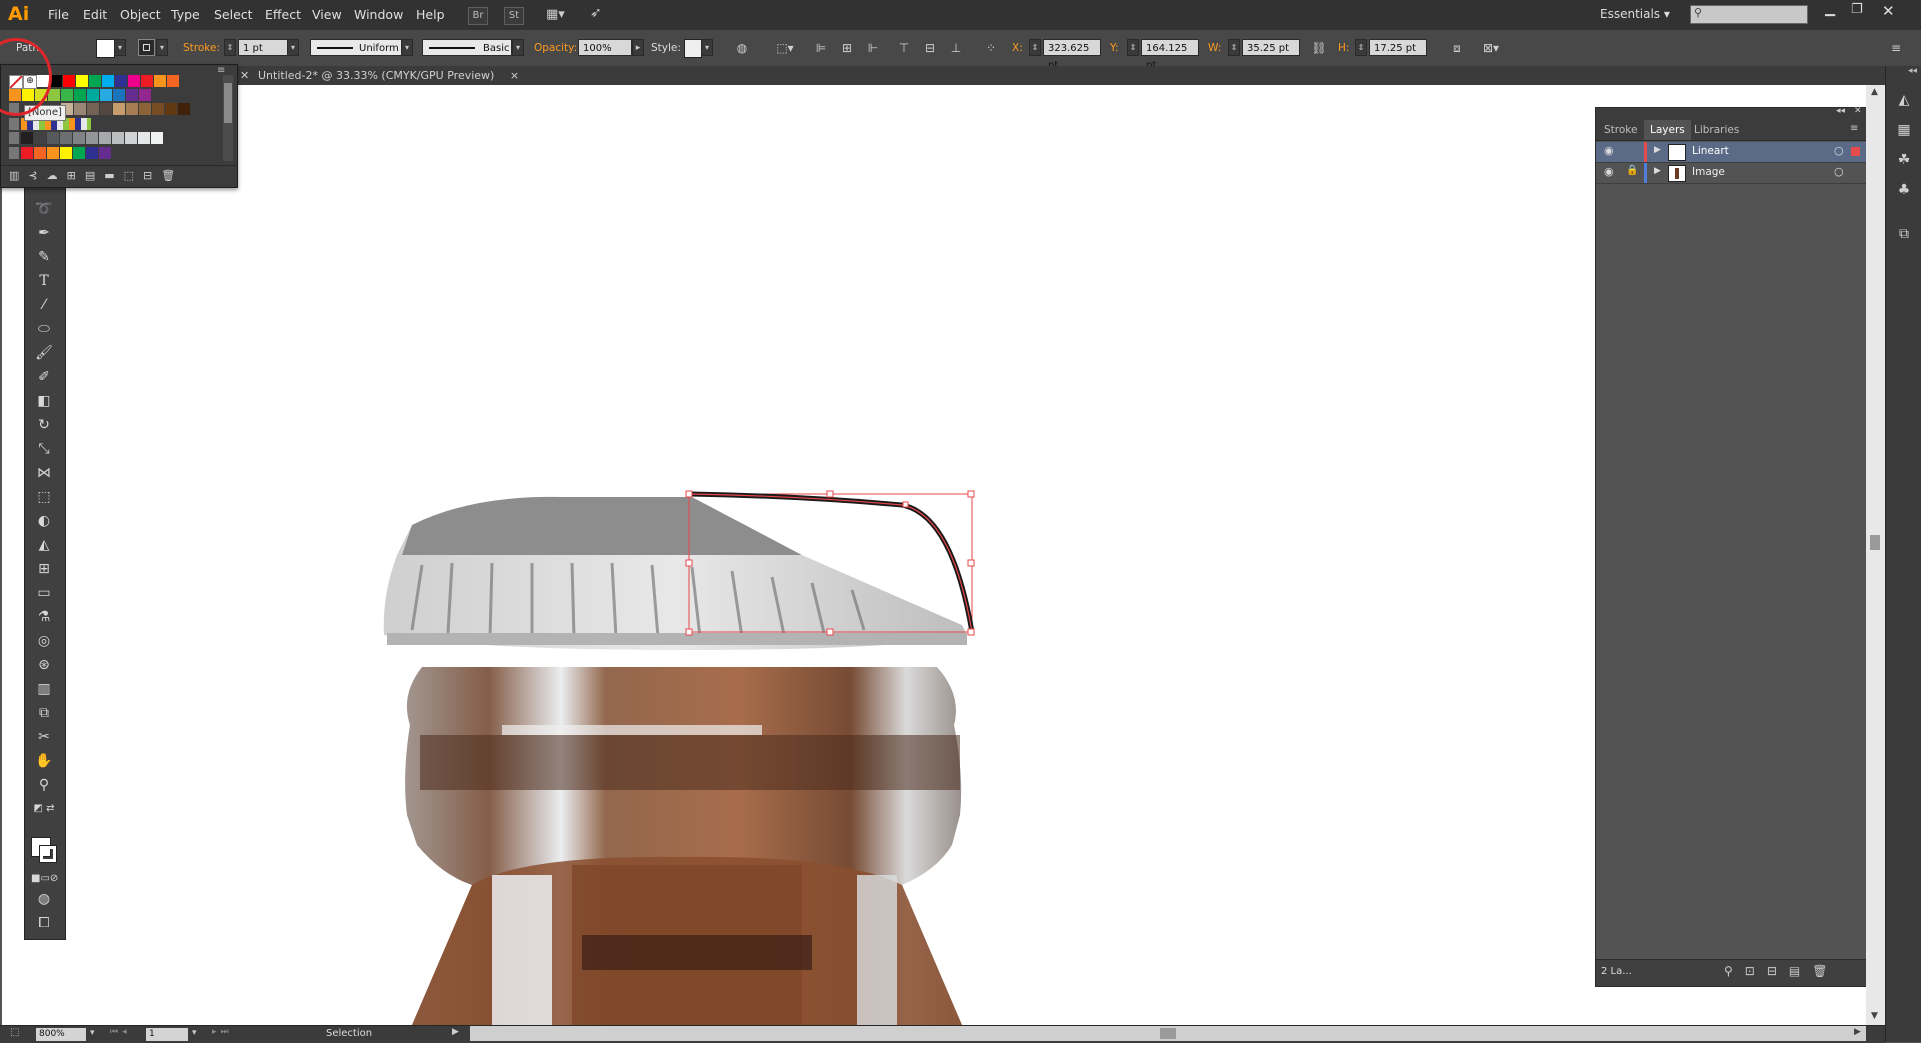 This screenshot has height=1043, width=1921. What do you see at coordinates (560, 15) in the screenshot?
I see `arrange-documents-icon: ▦▾` at bounding box center [560, 15].